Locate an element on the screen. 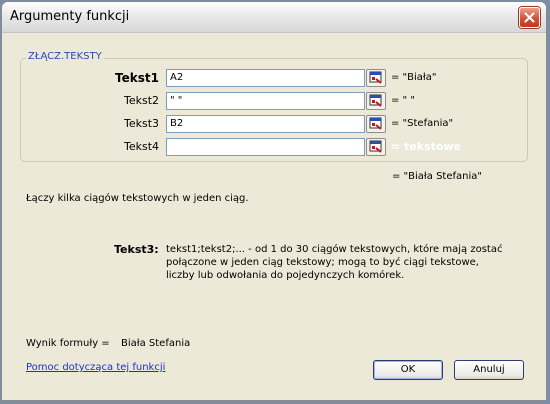  close-button is located at coordinates (529, 17).